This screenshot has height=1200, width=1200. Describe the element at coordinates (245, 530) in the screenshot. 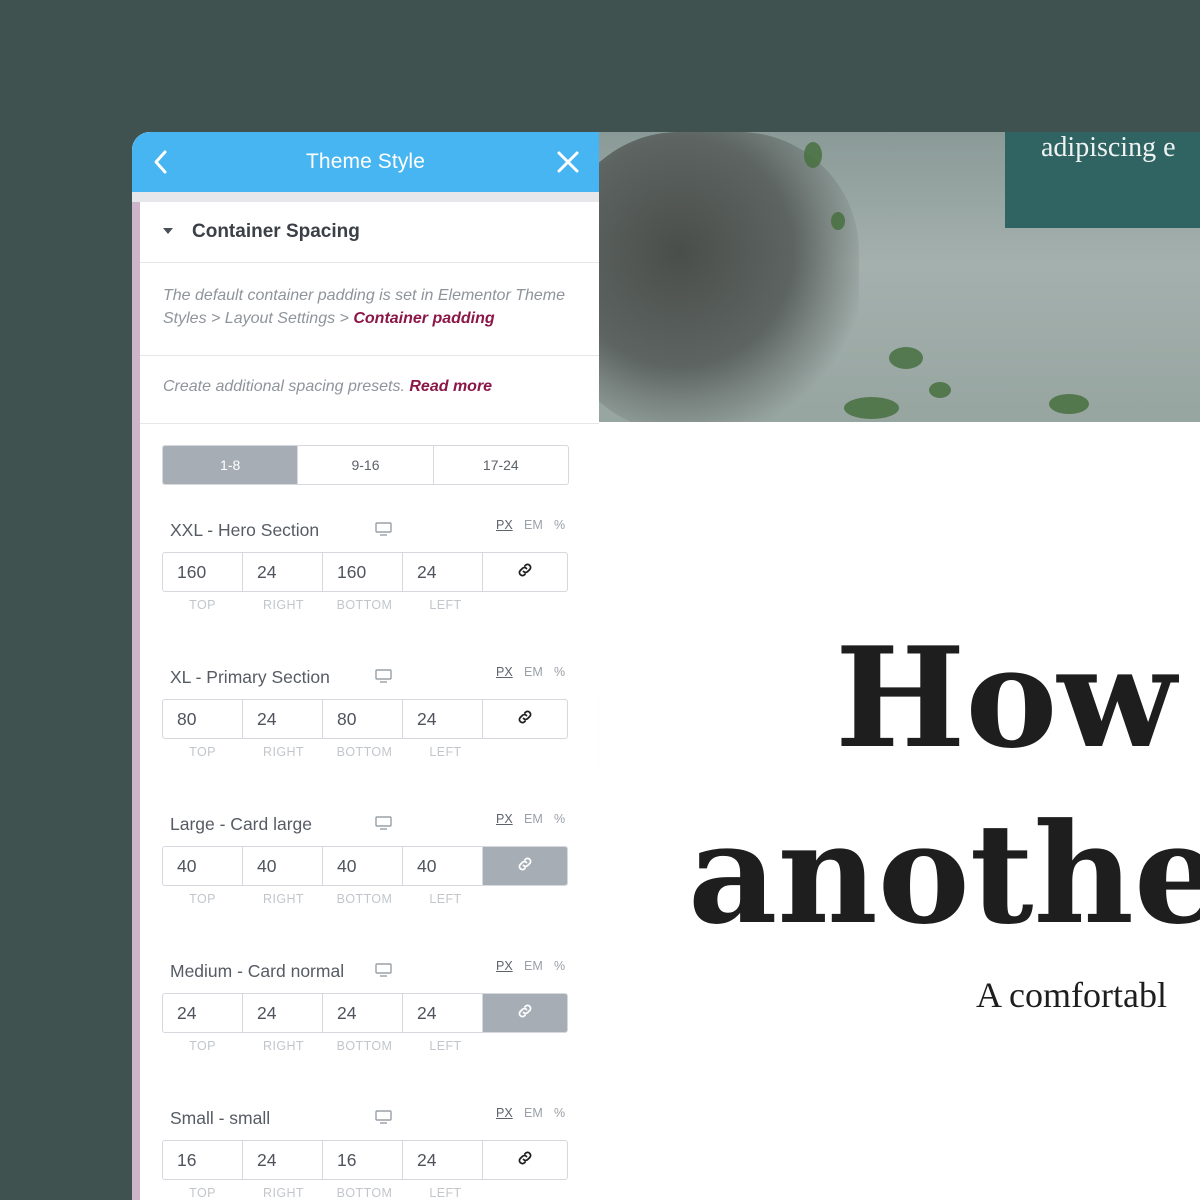

I see `preset-name: XXL - Hero Section` at that location.